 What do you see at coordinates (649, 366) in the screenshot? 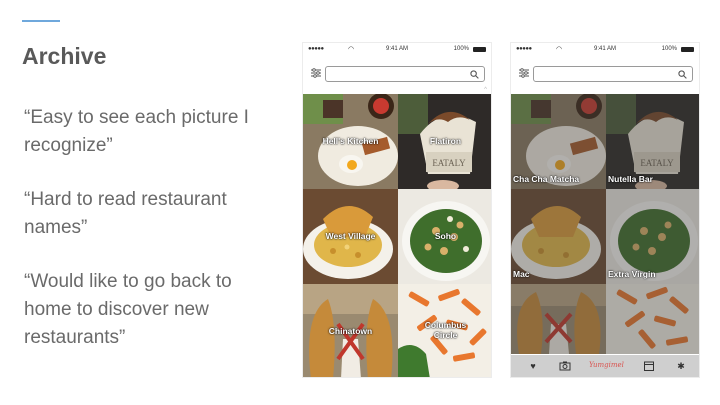
I see `calendar-icon` at bounding box center [649, 366].